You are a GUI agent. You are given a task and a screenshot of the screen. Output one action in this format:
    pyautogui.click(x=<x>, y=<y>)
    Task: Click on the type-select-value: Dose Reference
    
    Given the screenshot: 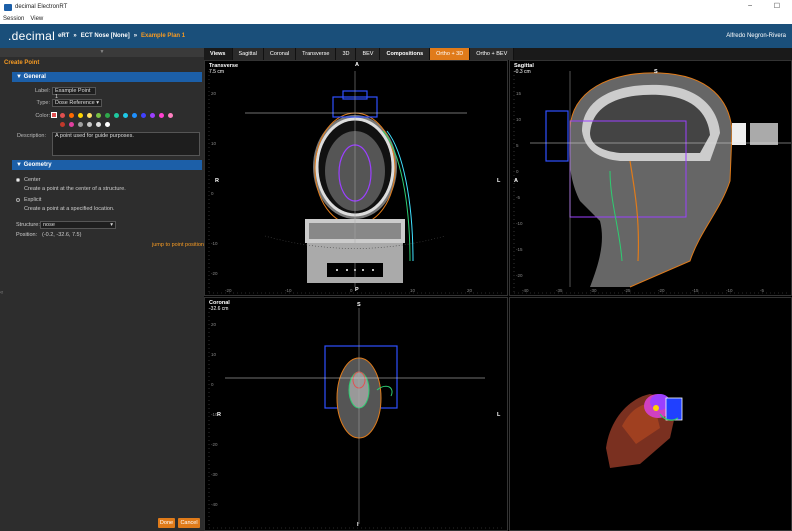 What is the action you would take?
    pyautogui.click(x=75, y=103)
    